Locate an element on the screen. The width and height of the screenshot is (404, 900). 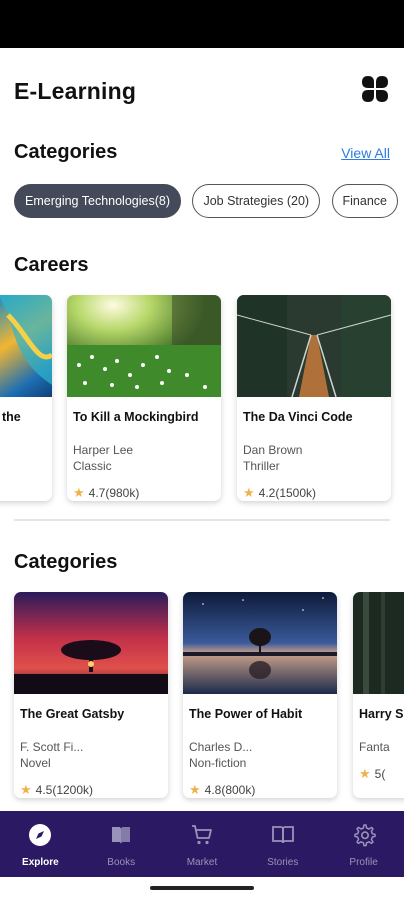
view-all-link: View All is located at coordinates (365, 153).